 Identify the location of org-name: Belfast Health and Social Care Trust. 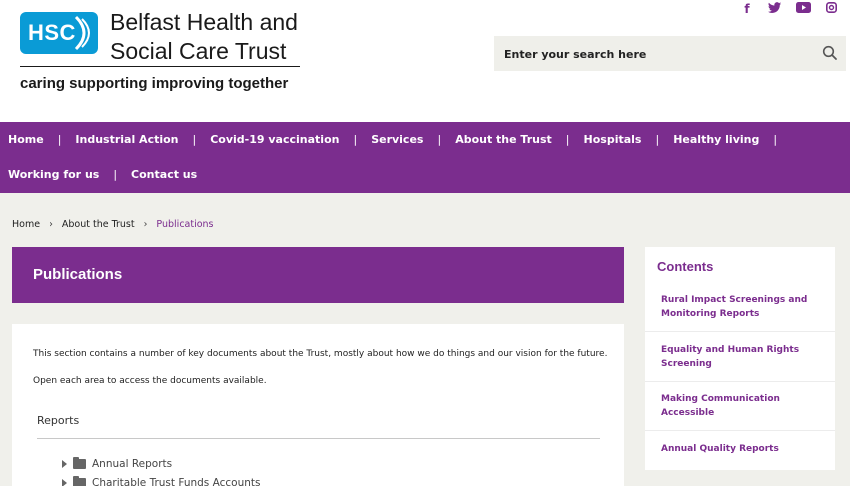
(204, 37).